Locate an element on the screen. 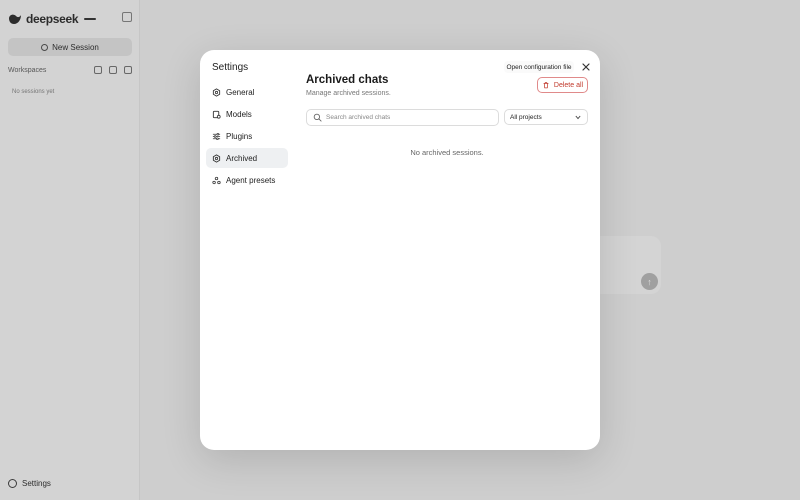  delete-all-label: Delete all is located at coordinates (568, 85).